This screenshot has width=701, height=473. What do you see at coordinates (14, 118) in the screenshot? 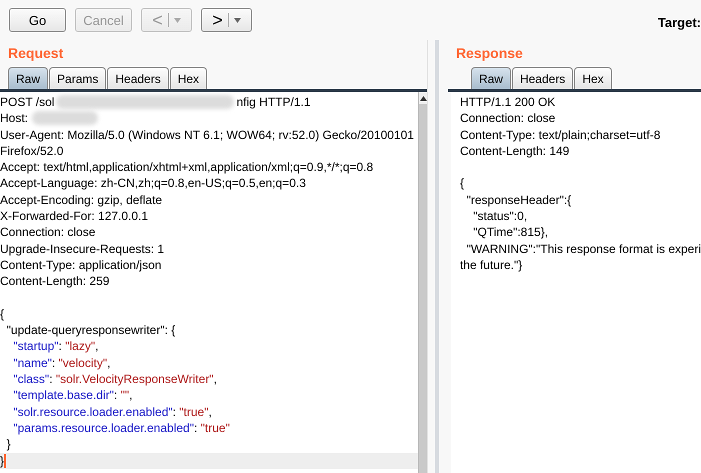
I see `code-text: Host:` at bounding box center [14, 118].